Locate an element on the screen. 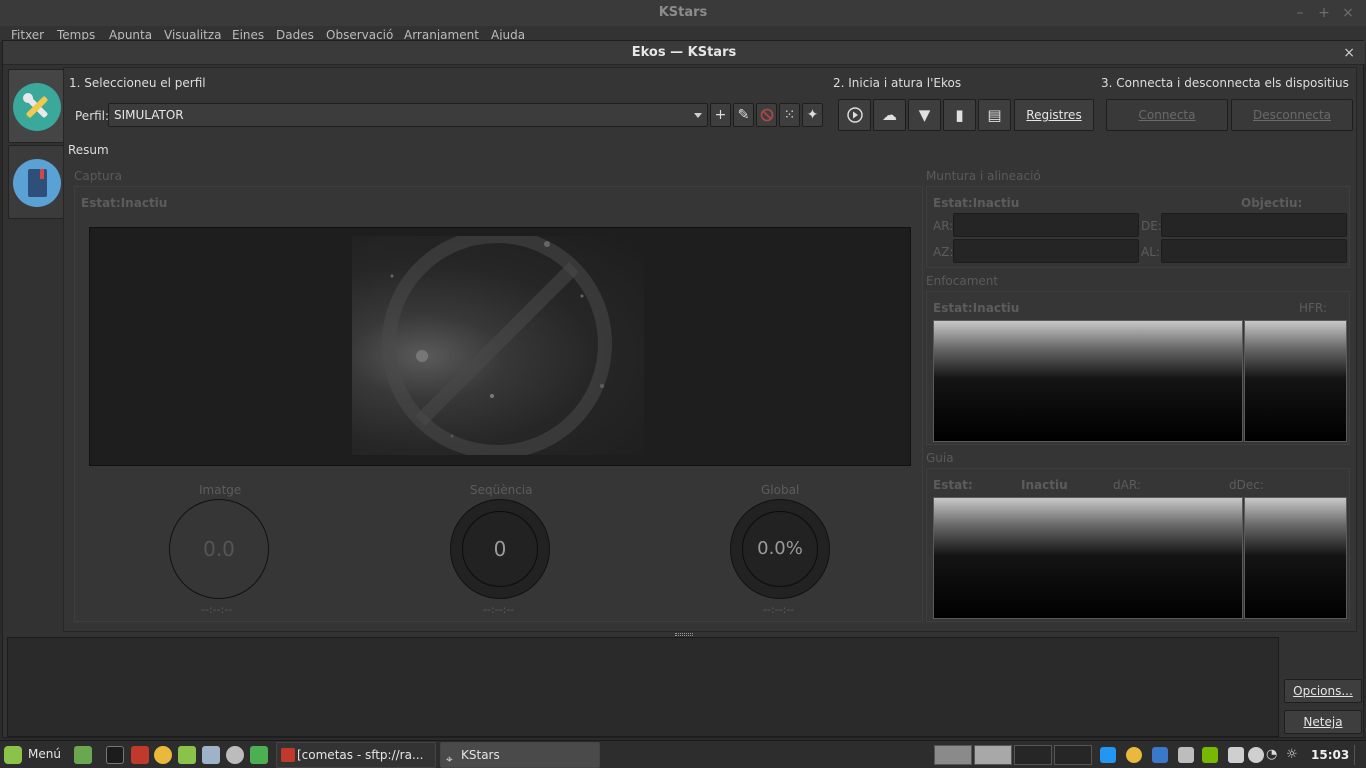  sequence-progress-label: Seqüència is located at coordinates (501, 490).